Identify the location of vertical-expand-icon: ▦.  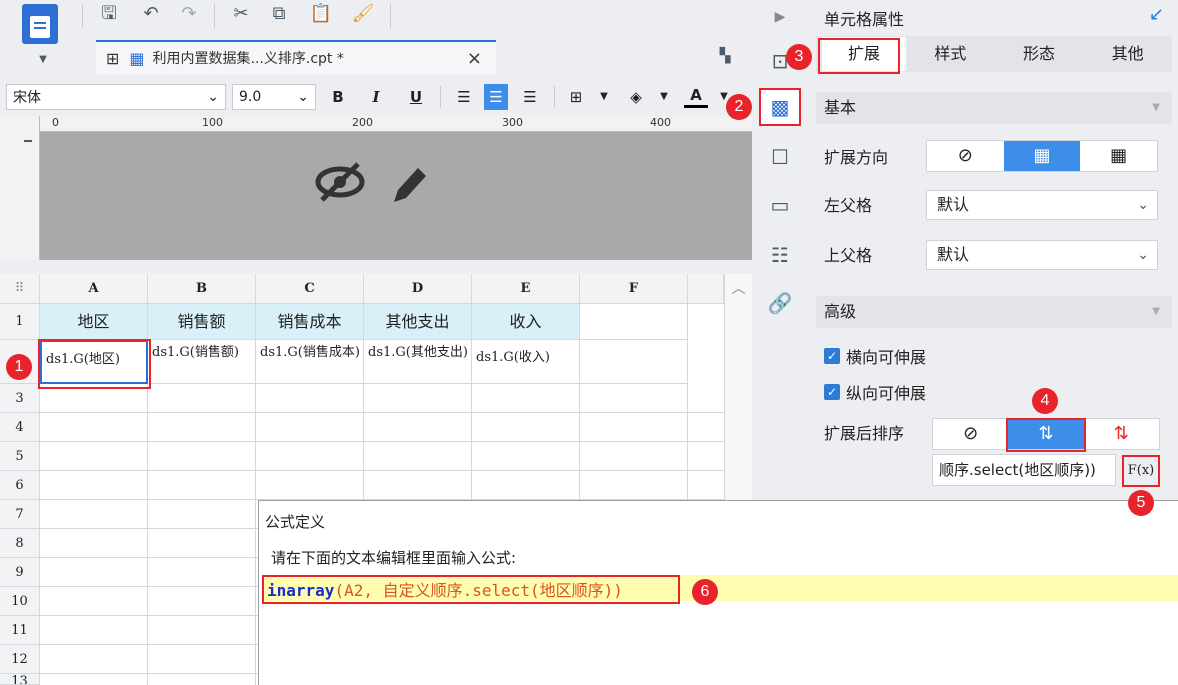
(1042, 156).